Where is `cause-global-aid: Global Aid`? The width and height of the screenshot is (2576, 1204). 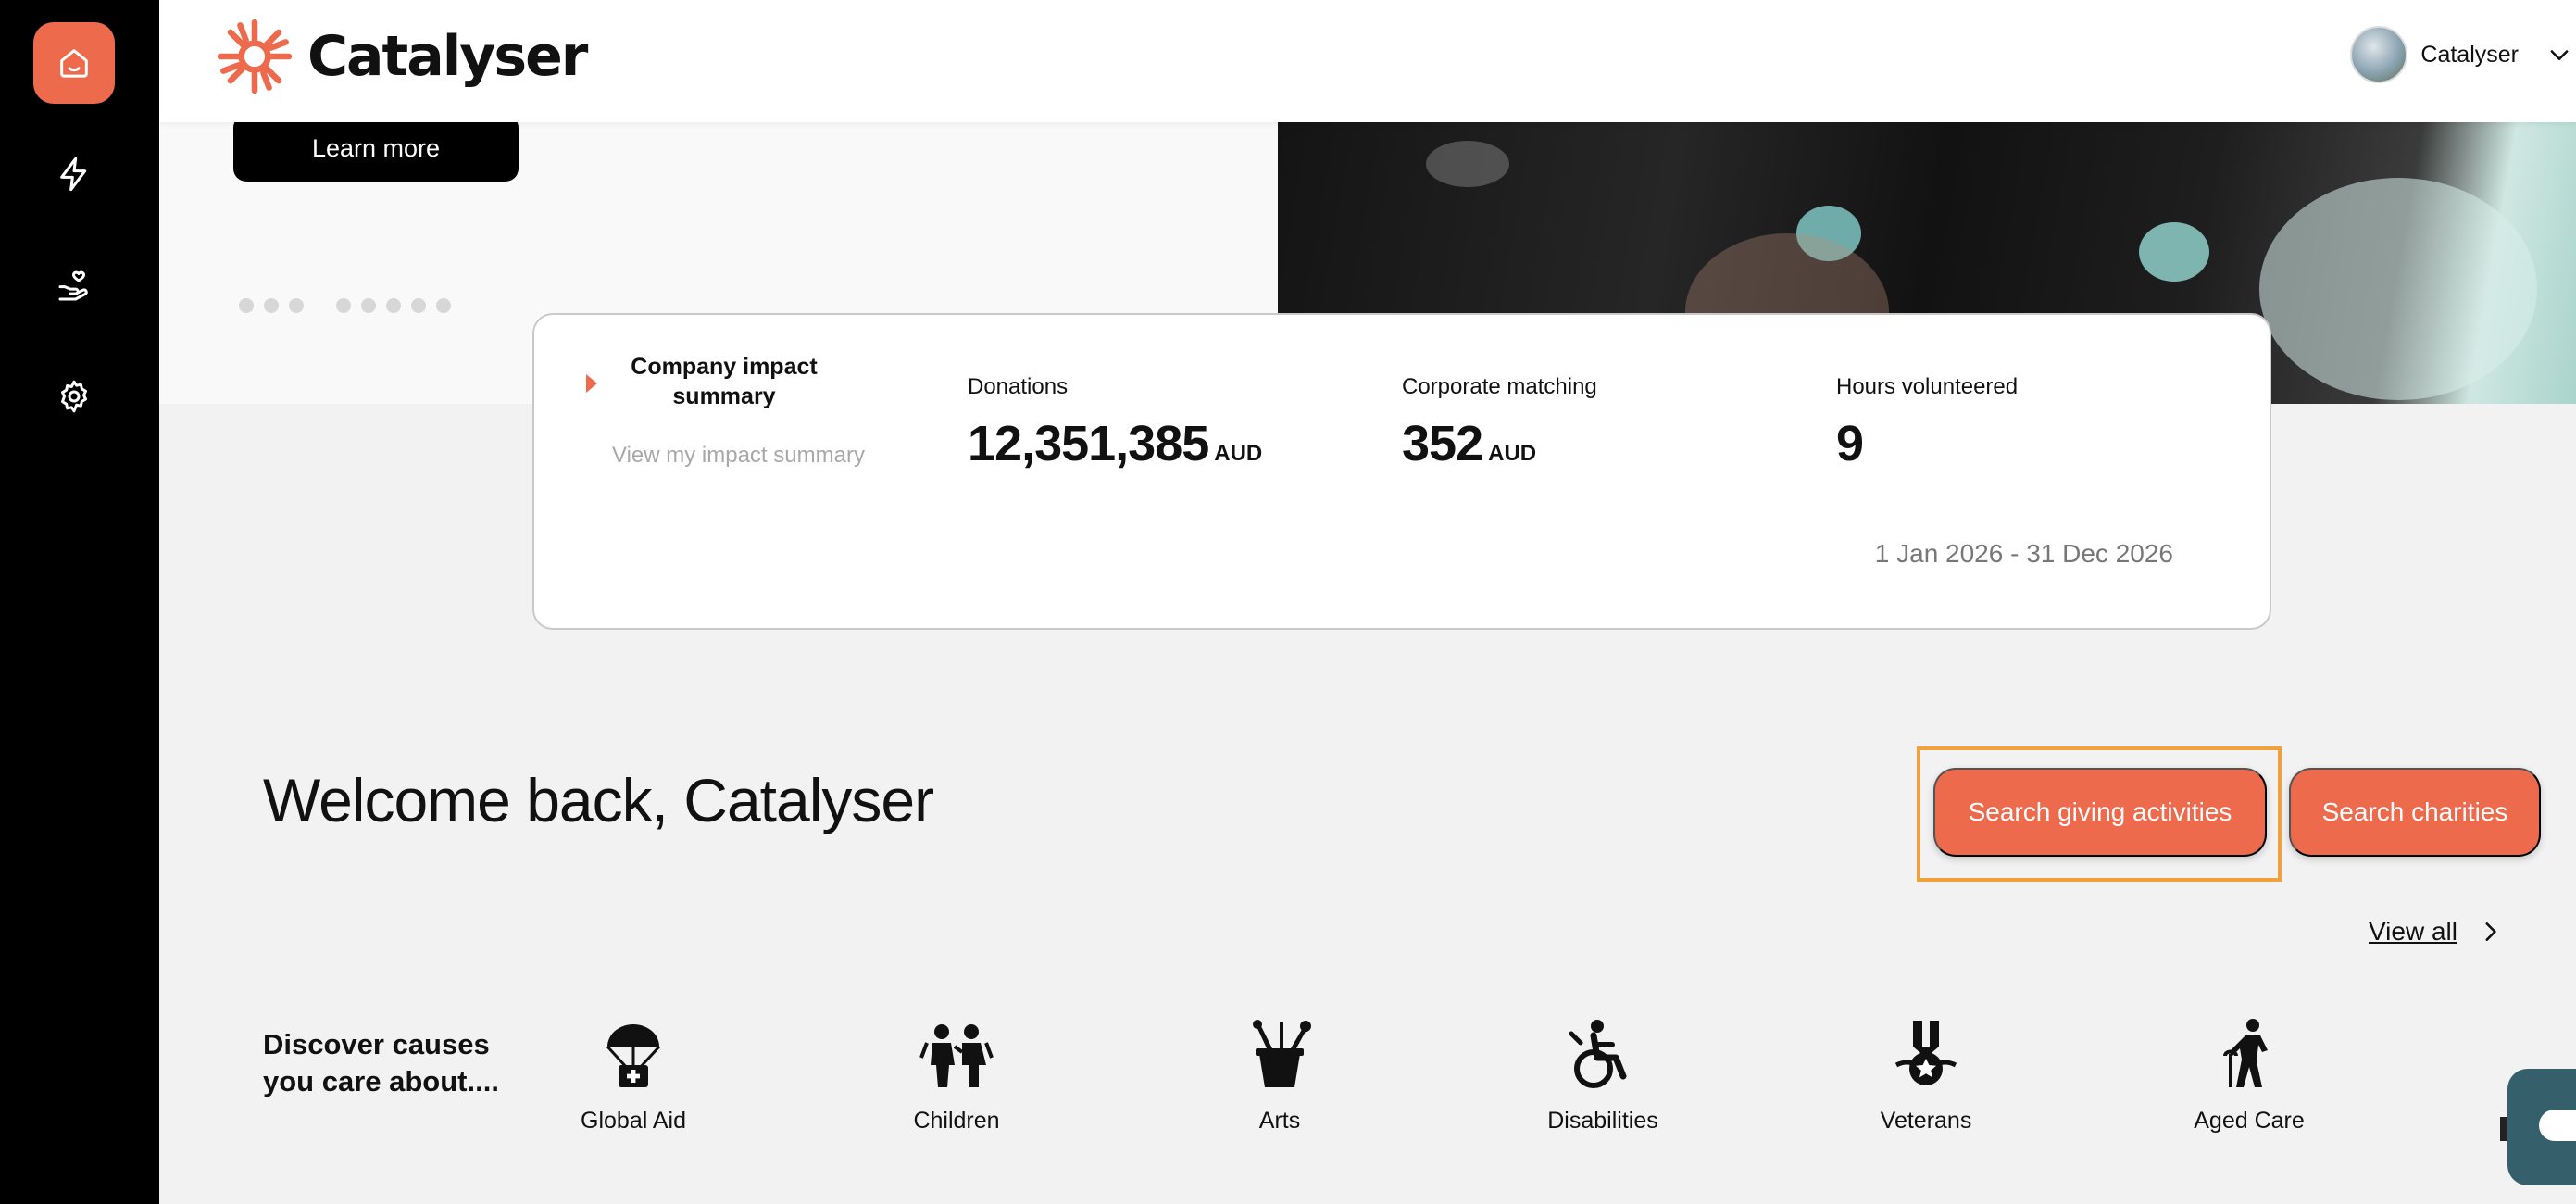 cause-global-aid: Global Aid is located at coordinates (633, 1076).